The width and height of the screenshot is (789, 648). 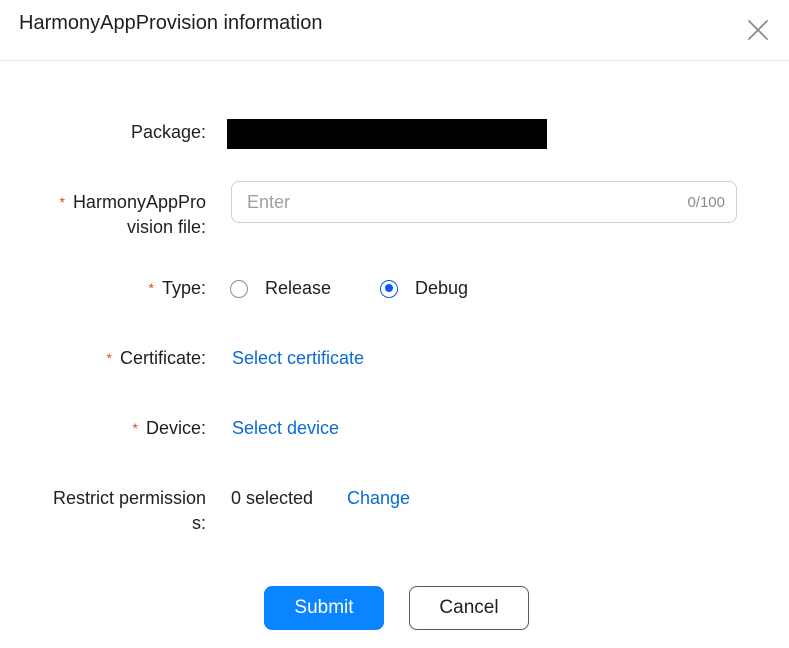 What do you see at coordinates (298, 358) in the screenshot?
I see `select-certificate-link: Select certificate` at bounding box center [298, 358].